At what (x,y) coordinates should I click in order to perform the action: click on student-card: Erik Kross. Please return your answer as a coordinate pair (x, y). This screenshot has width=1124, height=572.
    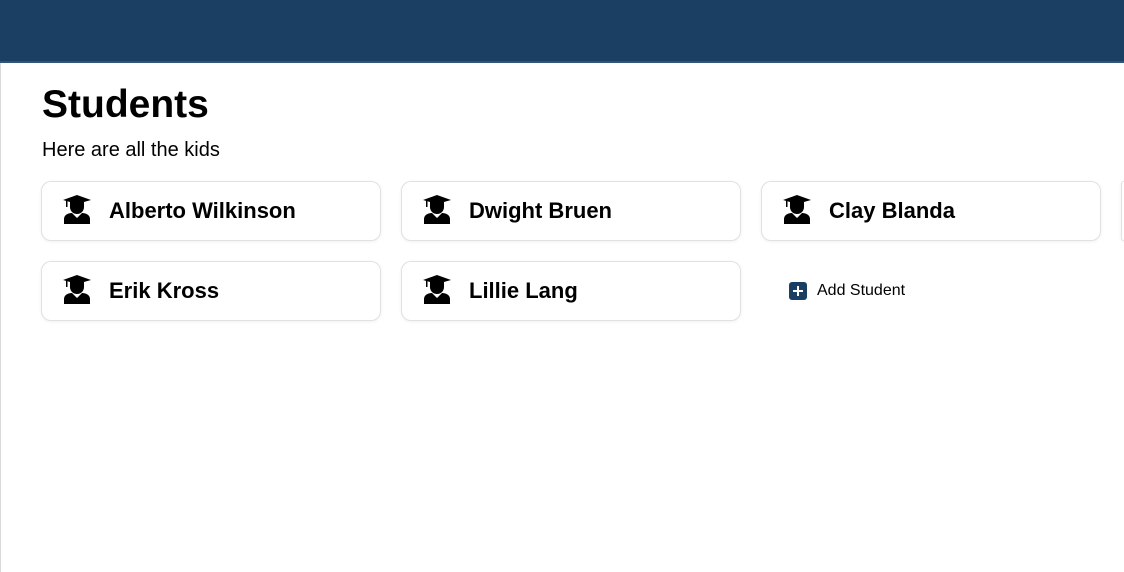
    Looking at the image, I should click on (211, 291).